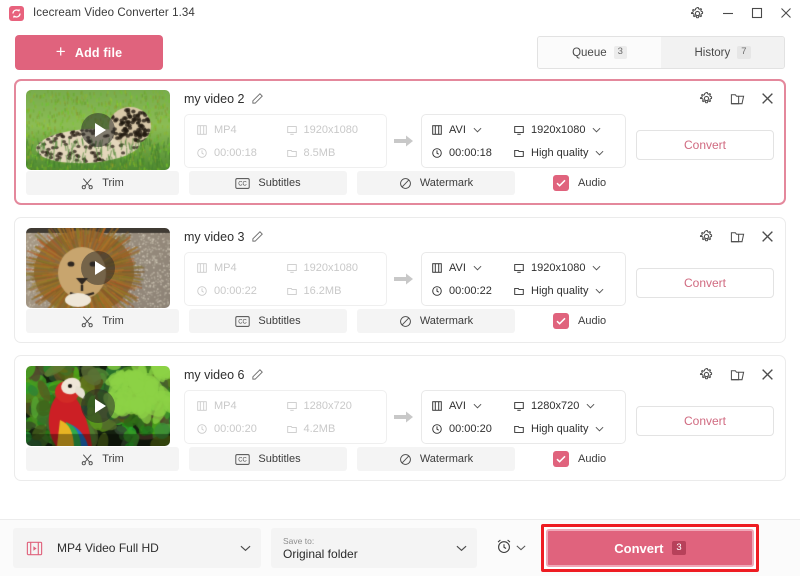 Image resolution: width=800 pixels, height=576 pixels. I want to click on card-tools-row: Trim CC Subtitles Watermark Audio, so click(400, 183).